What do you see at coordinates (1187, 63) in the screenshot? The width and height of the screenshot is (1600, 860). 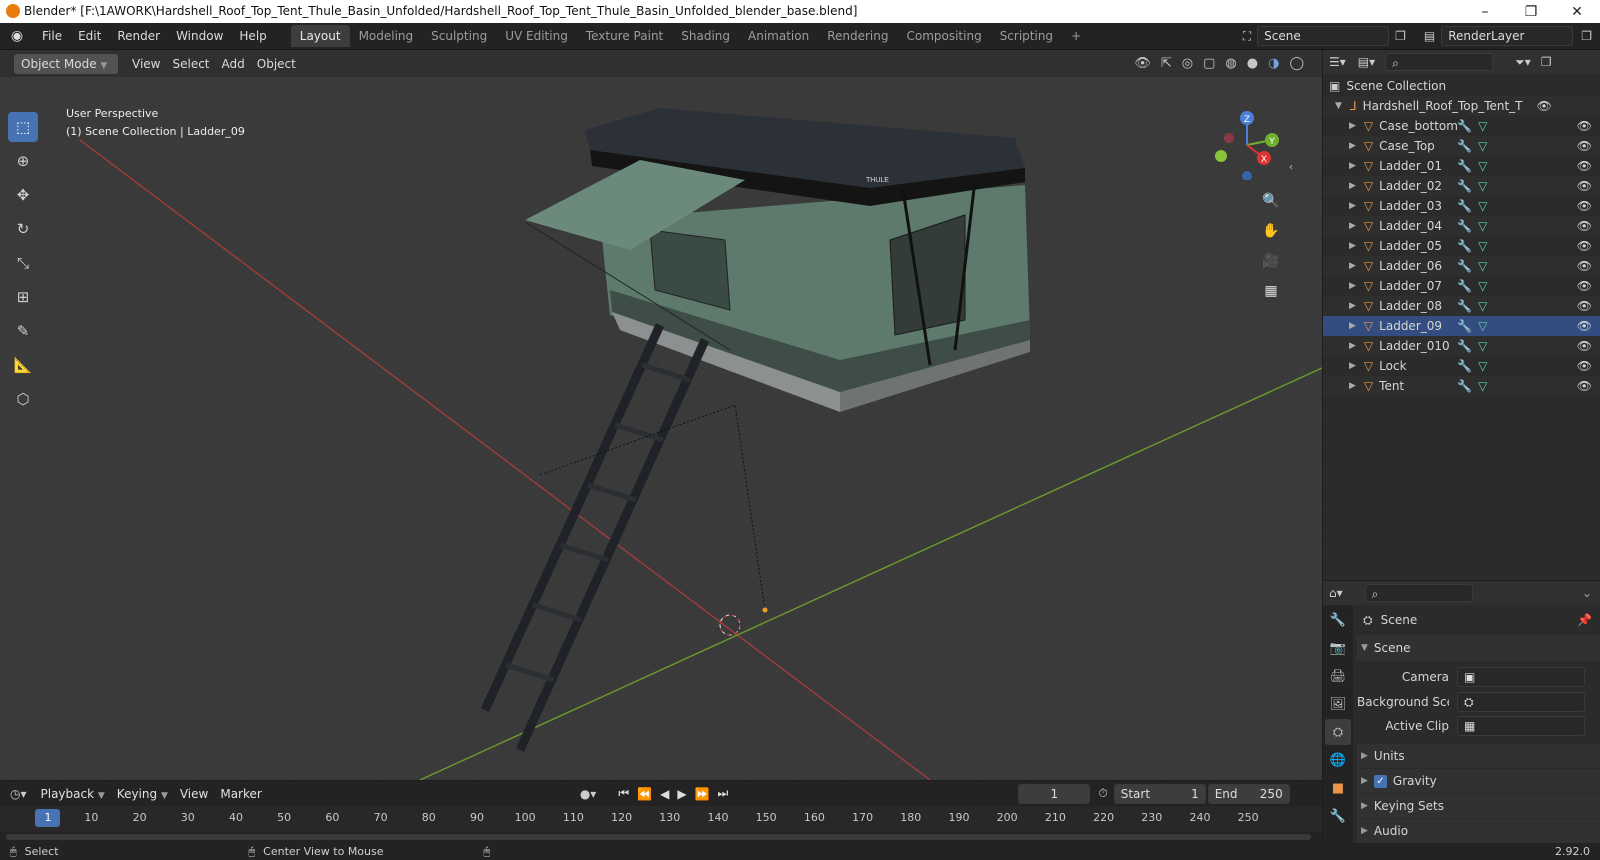 I see `overlays-icon: ◎` at bounding box center [1187, 63].